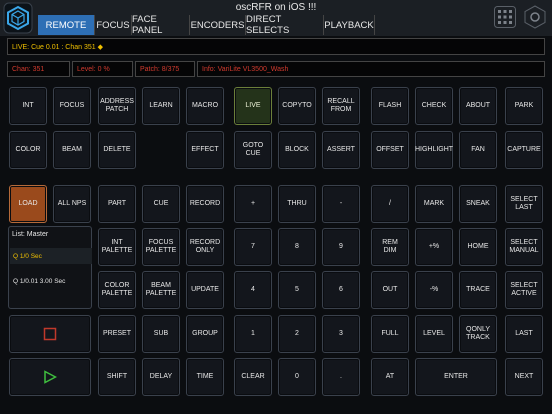 The width and height of the screenshot is (552, 414). Describe the element at coordinates (117, 204) in the screenshot. I see `part-button: PART` at that location.